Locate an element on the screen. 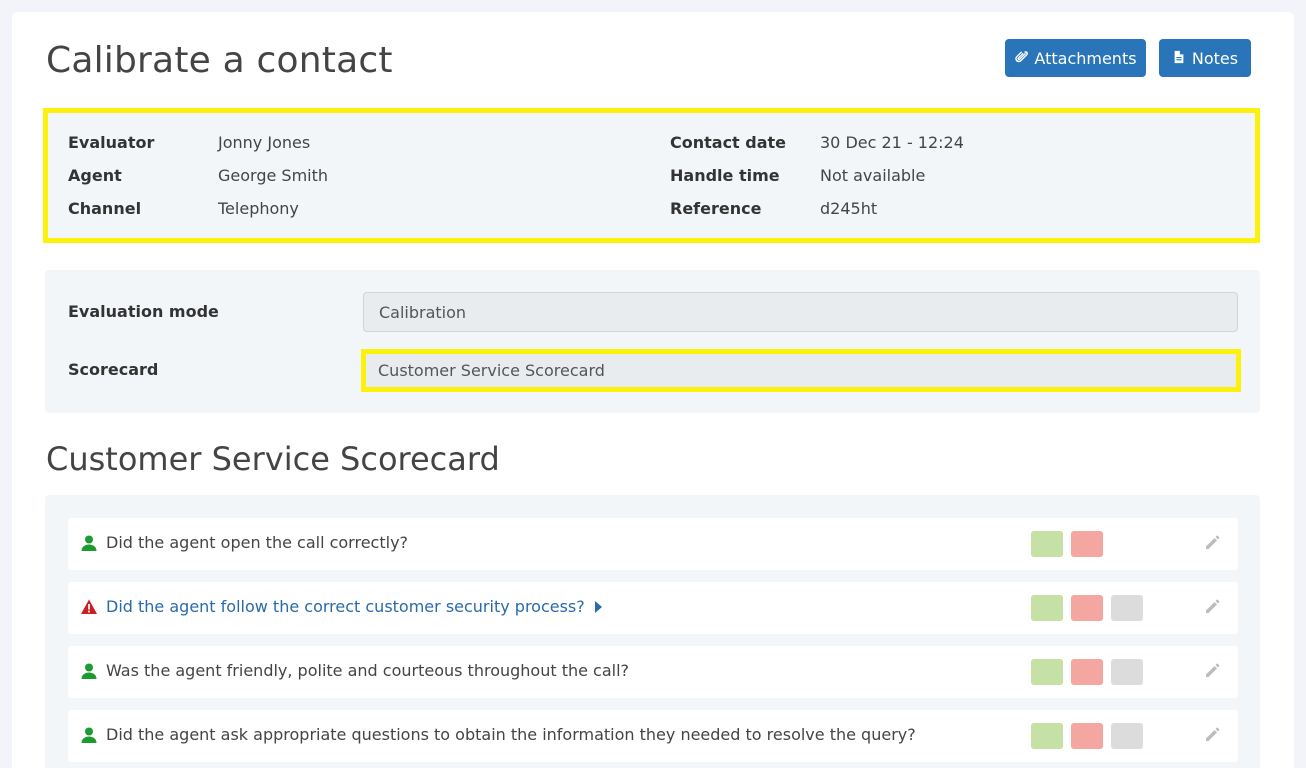  scorecard-title: Customer Service Scorecard is located at coordinates (273, 459).